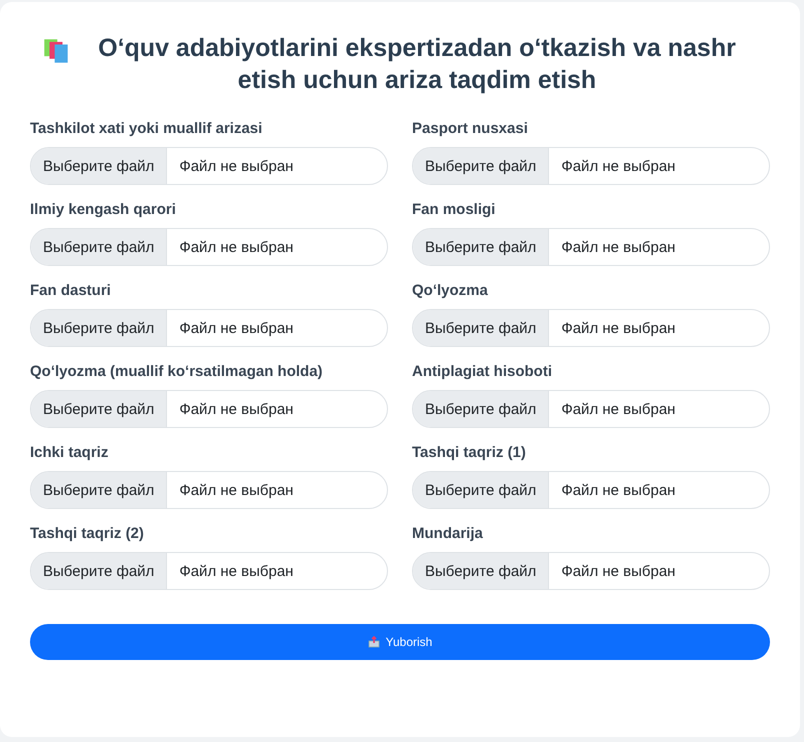  What do you see at coordinates (482, 371) in the screenshot?
I see `field-label: Antiplagiat hisoboti` at bounding box center [482, 371].